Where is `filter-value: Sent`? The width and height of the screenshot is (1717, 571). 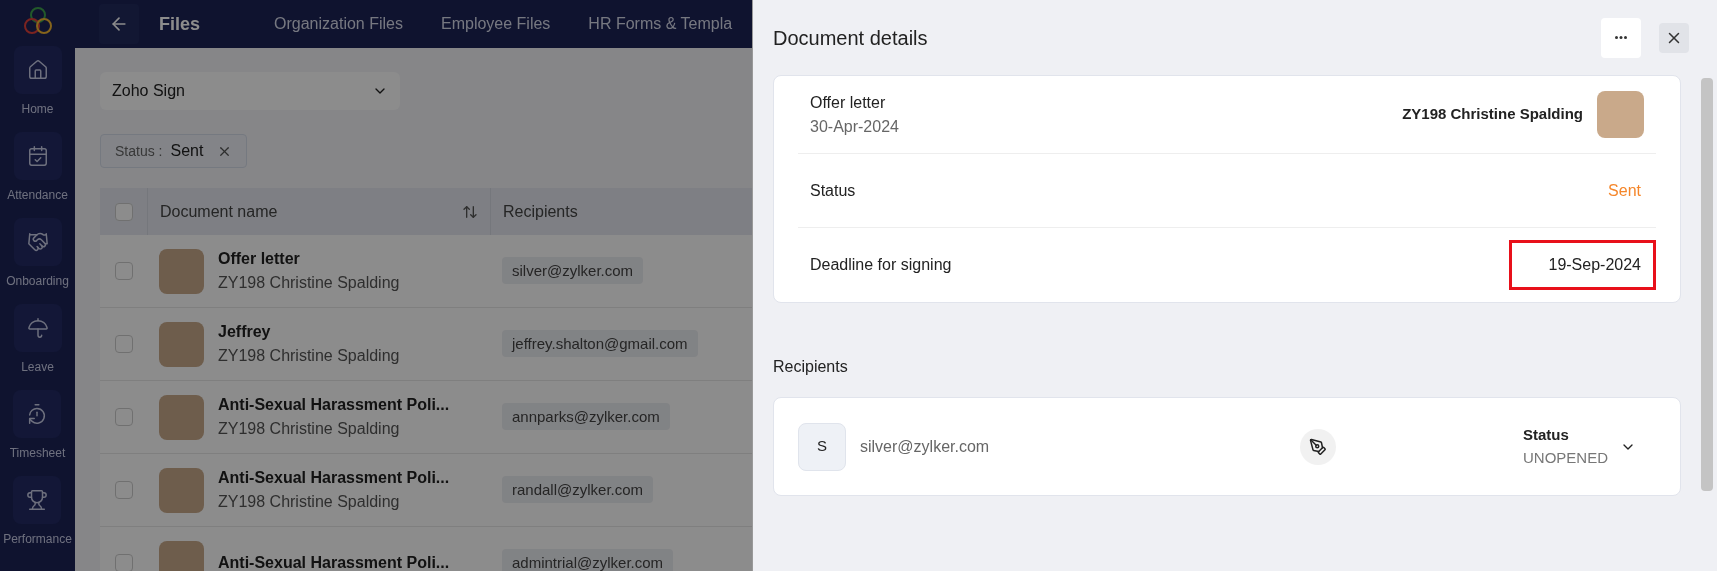 filter-value: Sent is located at coordinates (187, 151).